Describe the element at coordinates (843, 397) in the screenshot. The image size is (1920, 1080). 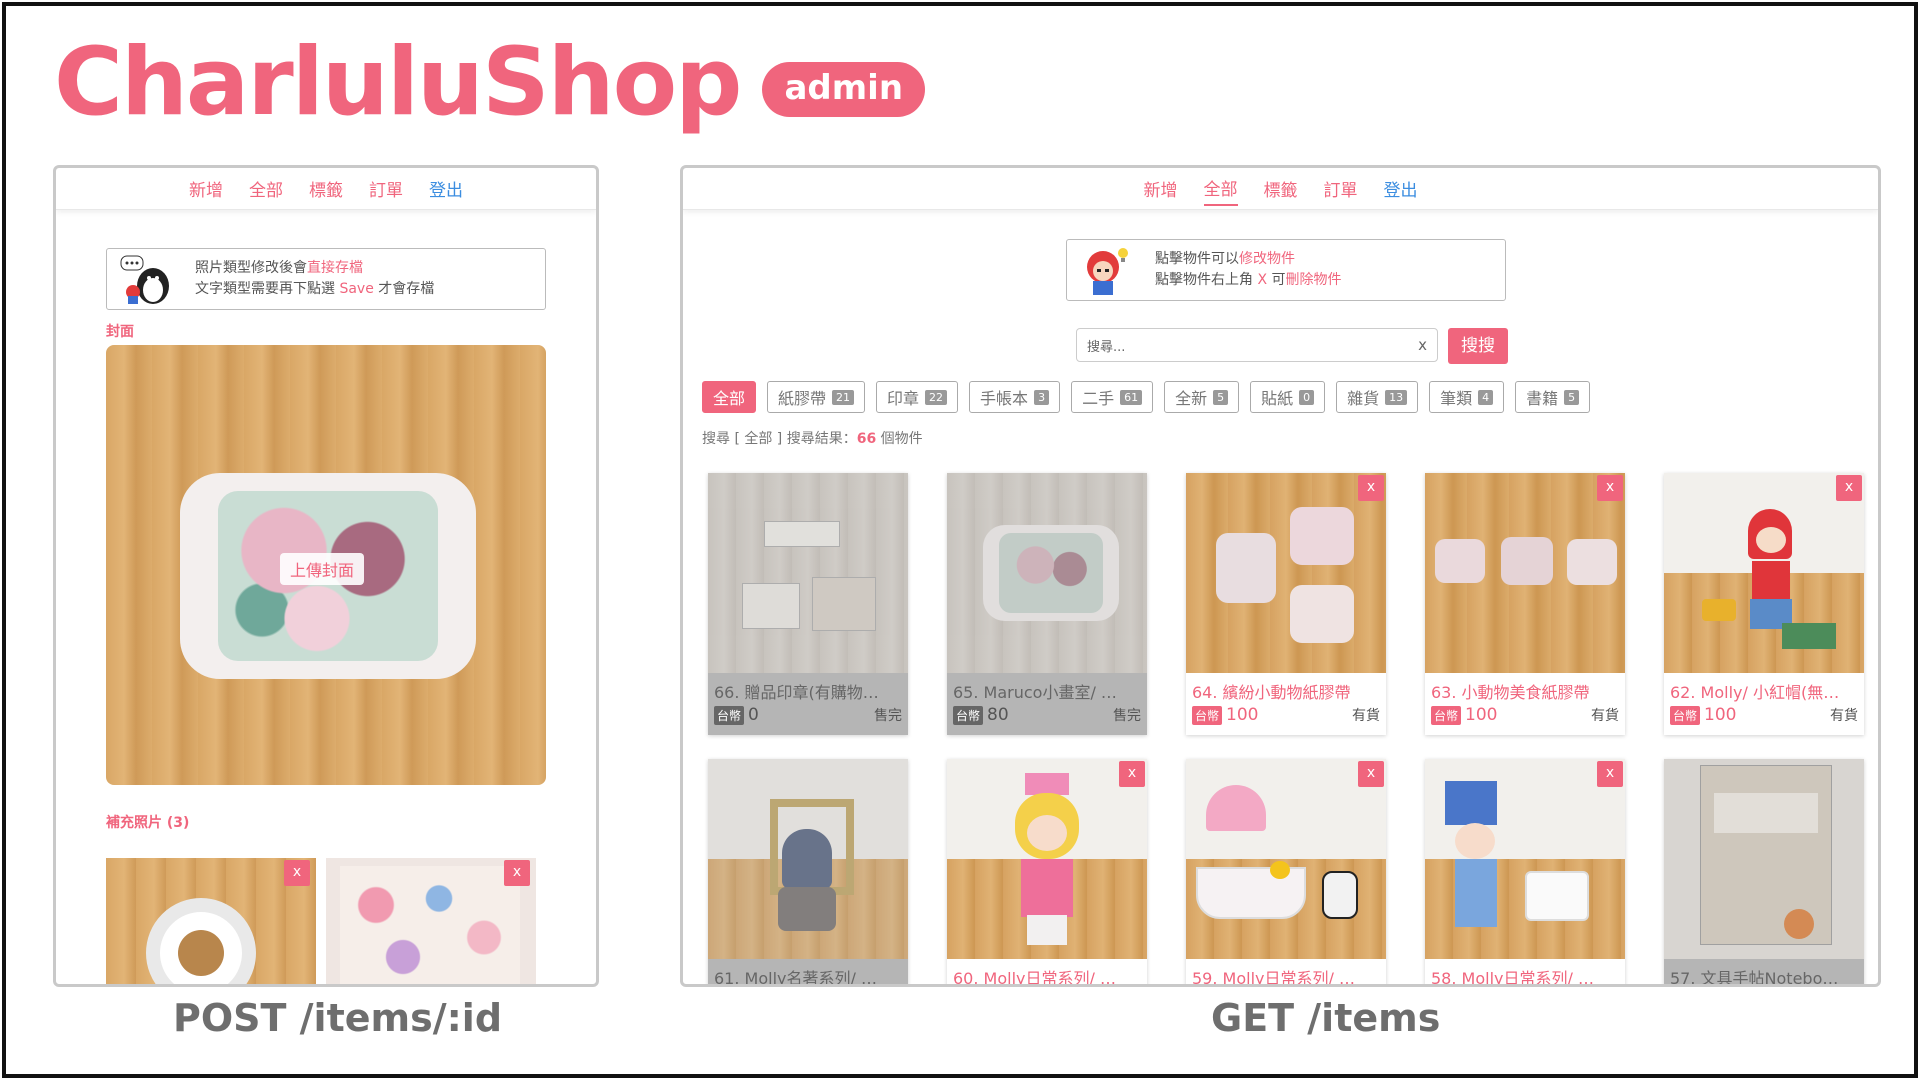
I see `tag-count-badge: 21` at that location.